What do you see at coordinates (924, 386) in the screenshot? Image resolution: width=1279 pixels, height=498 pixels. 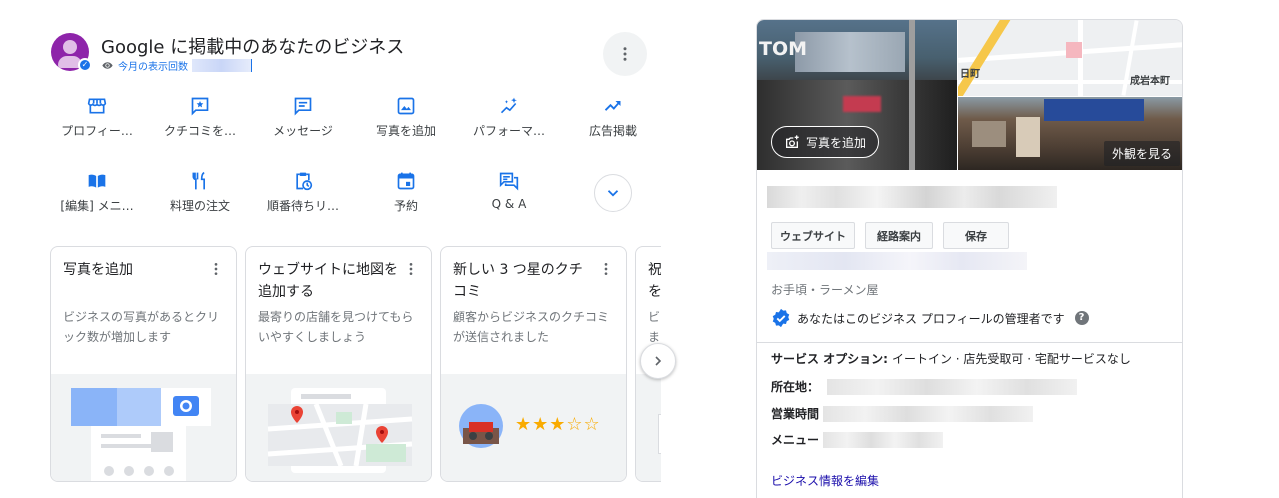 I see `address-row: 所在地：` at bounding box center [924, 386].